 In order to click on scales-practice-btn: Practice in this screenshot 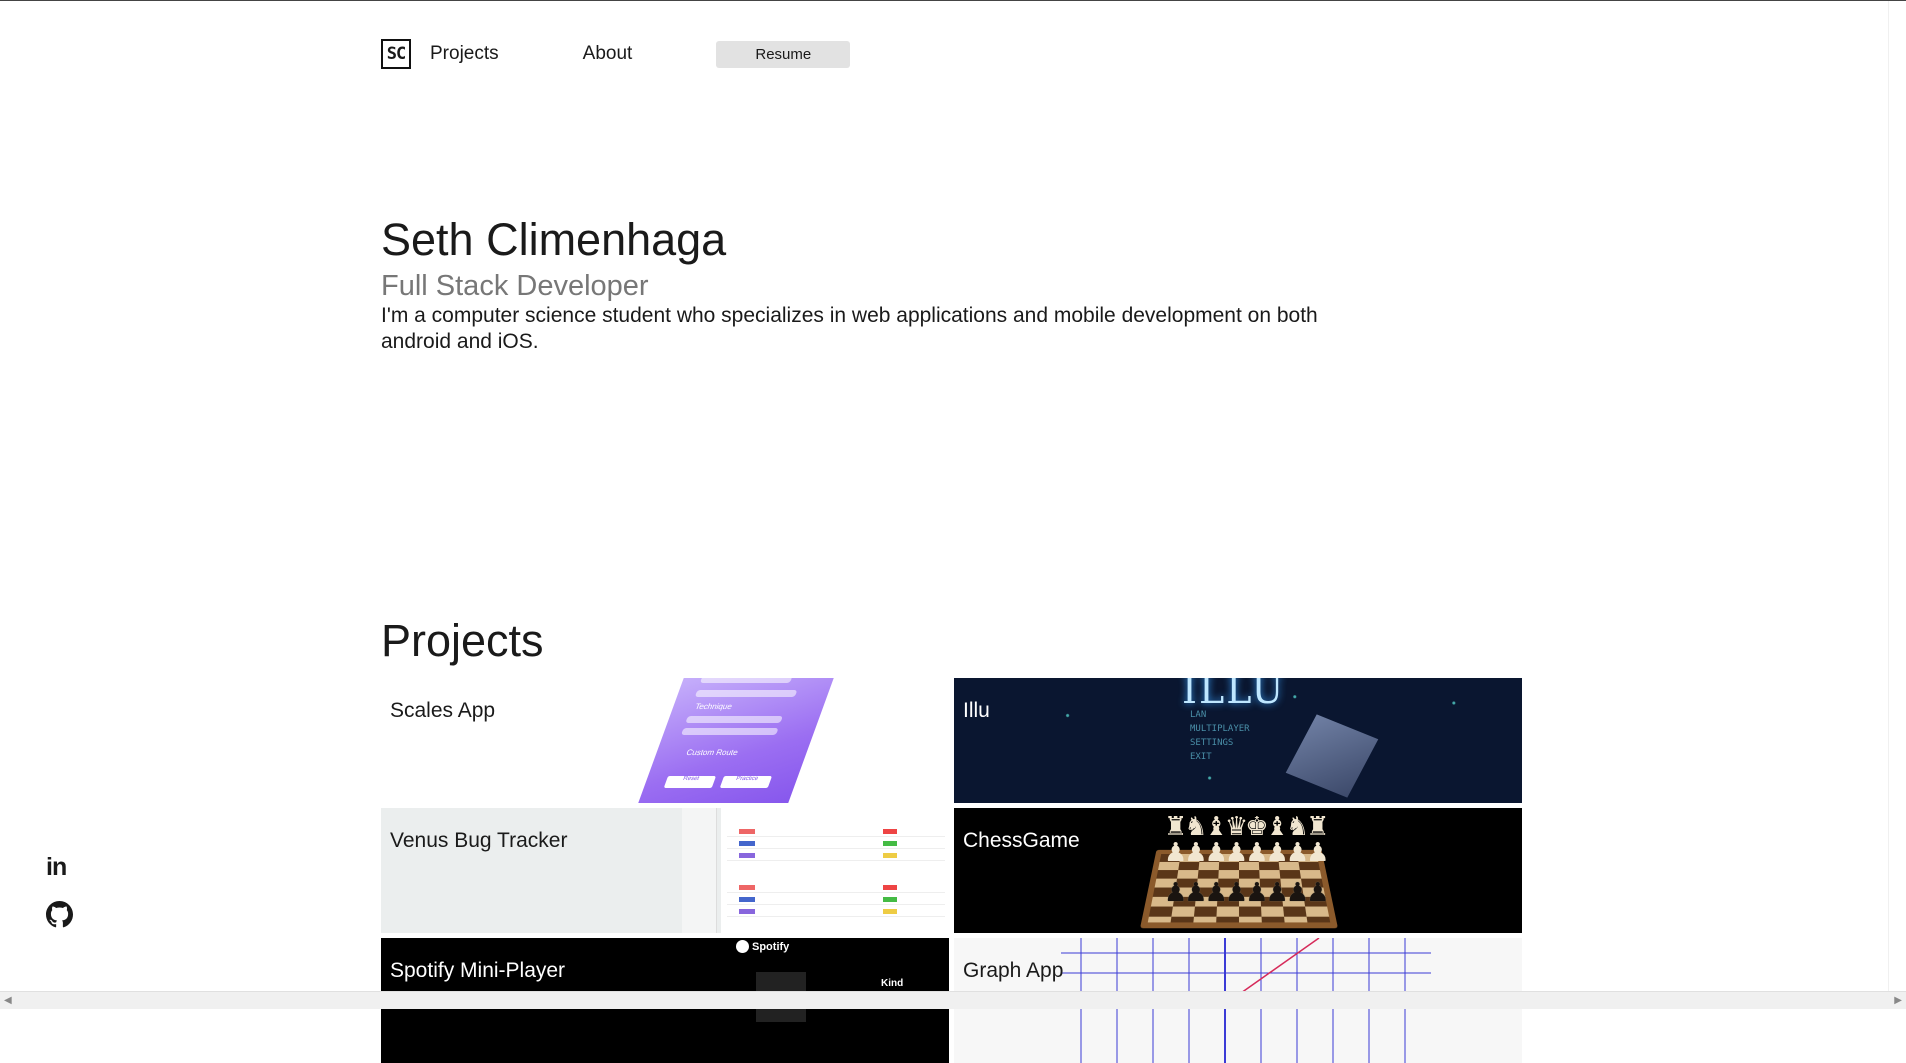, I will do `click(746, 782)`.